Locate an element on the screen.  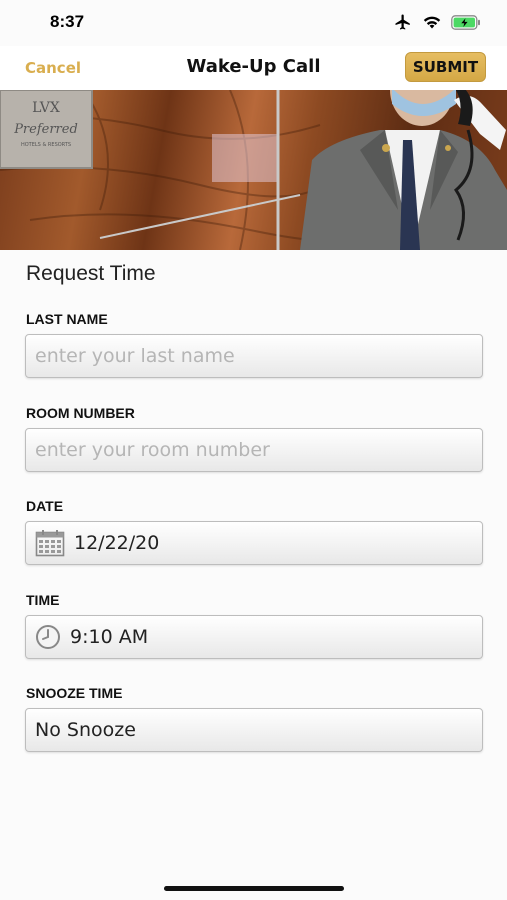
wifi-icon is located at coordinates (432, 22).